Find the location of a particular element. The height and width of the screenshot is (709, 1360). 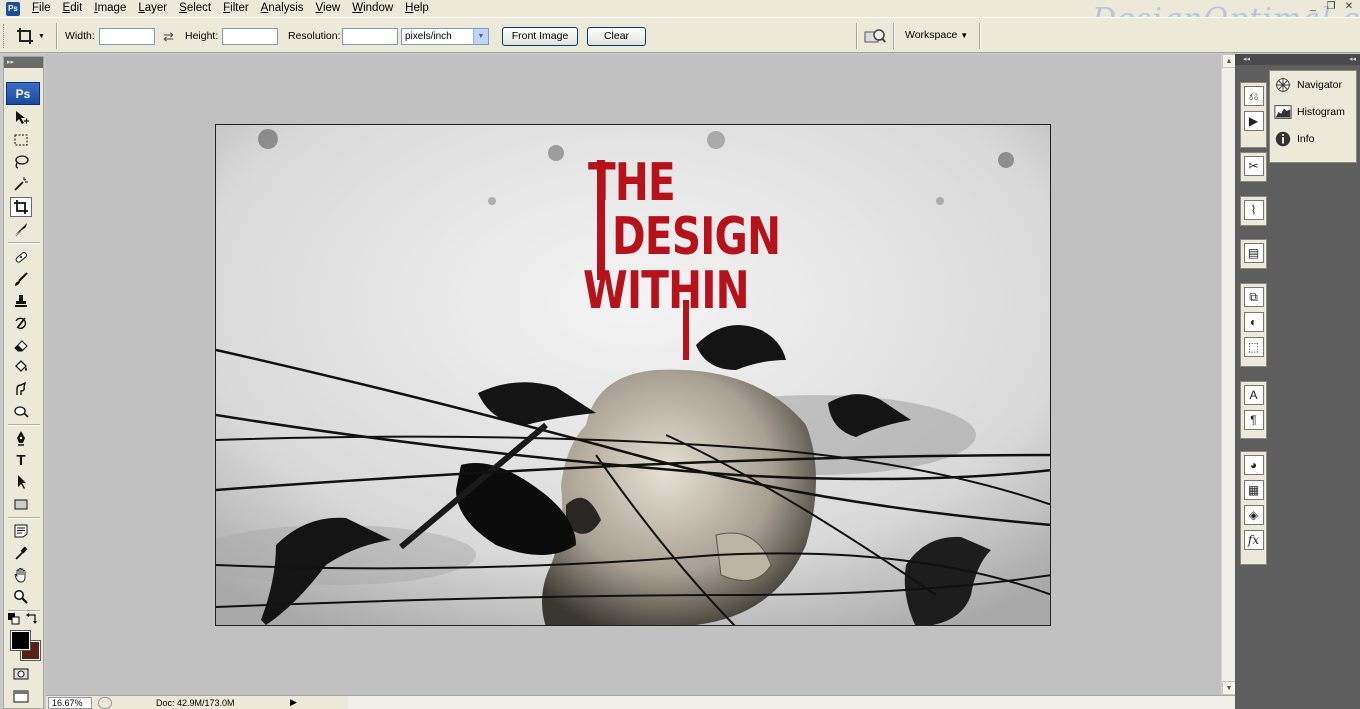

menu-layer: Layer is located at coordinates (152, 8).